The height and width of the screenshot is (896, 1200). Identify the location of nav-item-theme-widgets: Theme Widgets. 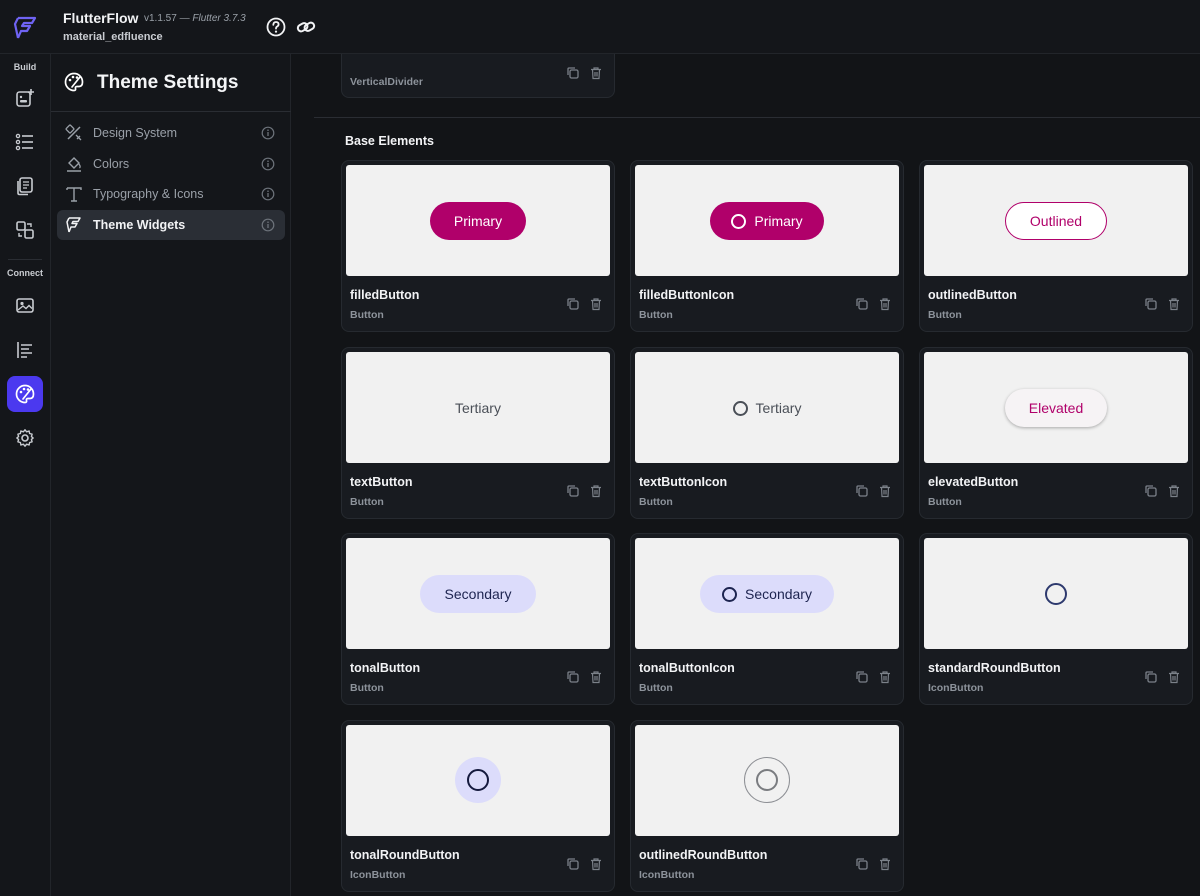
(171, 225).